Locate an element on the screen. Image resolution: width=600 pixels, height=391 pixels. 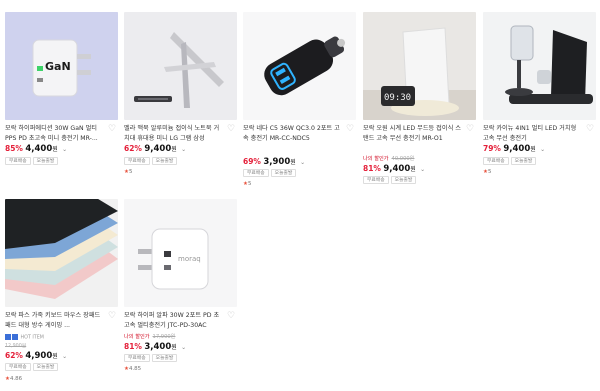
product-thumbnail: 09:30 is located at coordinates (419, 66).